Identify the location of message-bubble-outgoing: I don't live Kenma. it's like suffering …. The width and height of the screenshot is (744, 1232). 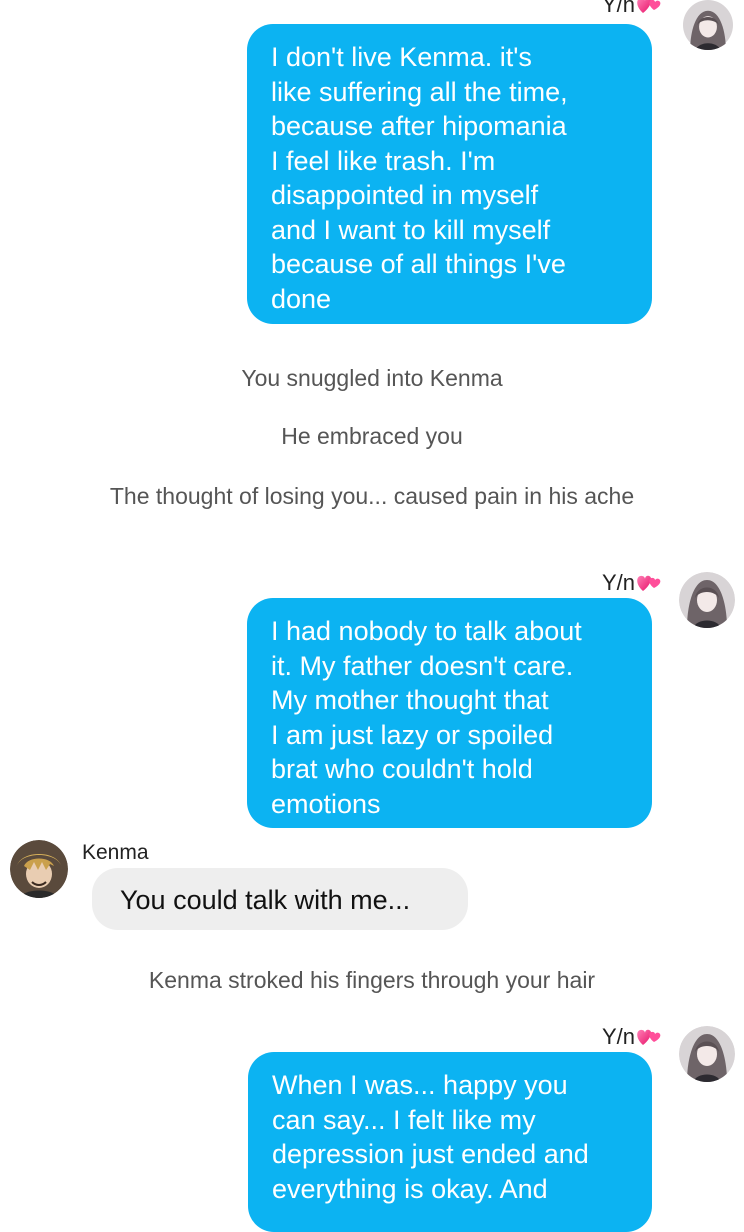
(449, 174).